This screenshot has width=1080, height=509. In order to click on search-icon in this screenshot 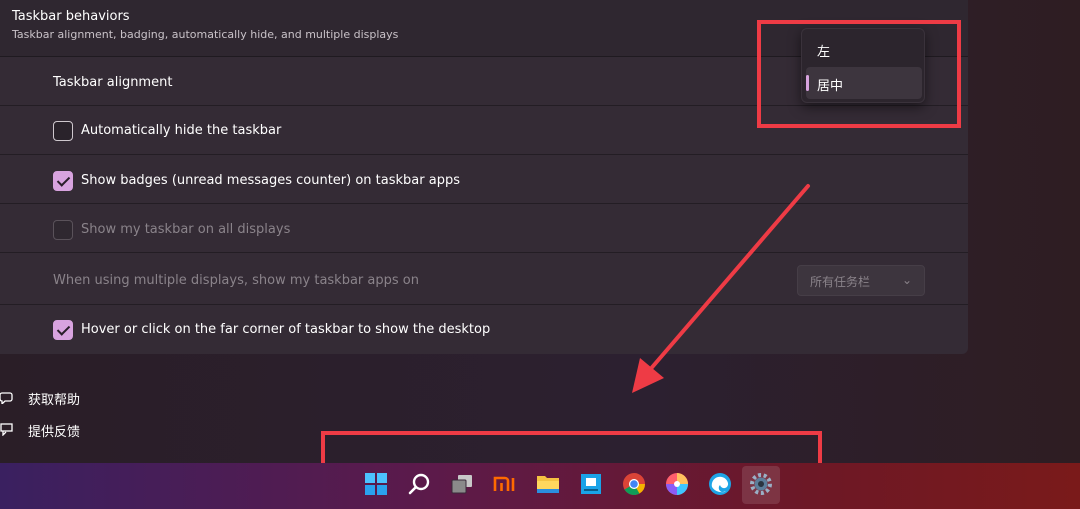, I will do `click(419, 484)`.